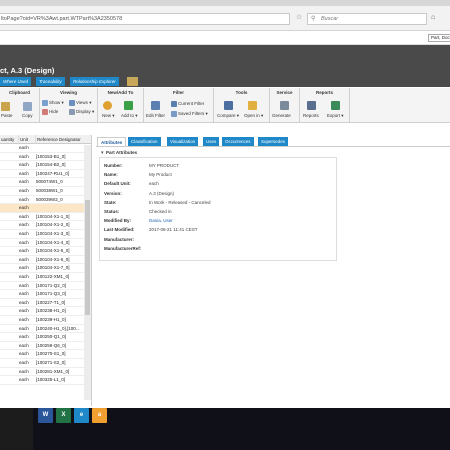 The image size is (450, 450). What do you see at coordinates (311, 105) in the screenshot?
I see `reports-icon` at bounding box center [311, 105].